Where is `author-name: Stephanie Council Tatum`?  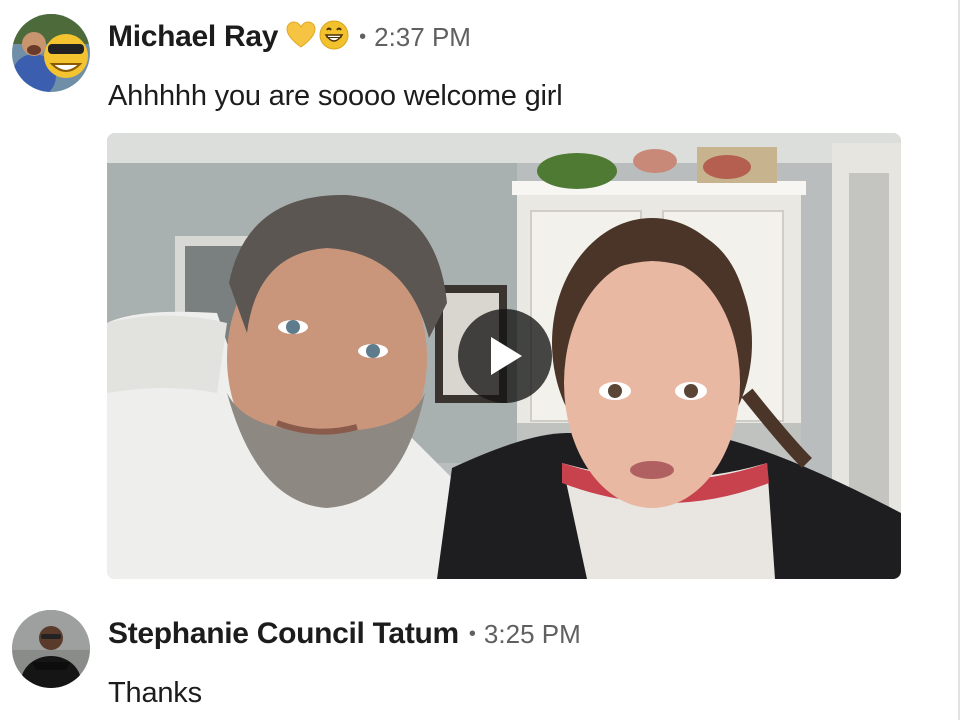
author-name: Stephanie Council Tatum is located at coordinates (283, 634).